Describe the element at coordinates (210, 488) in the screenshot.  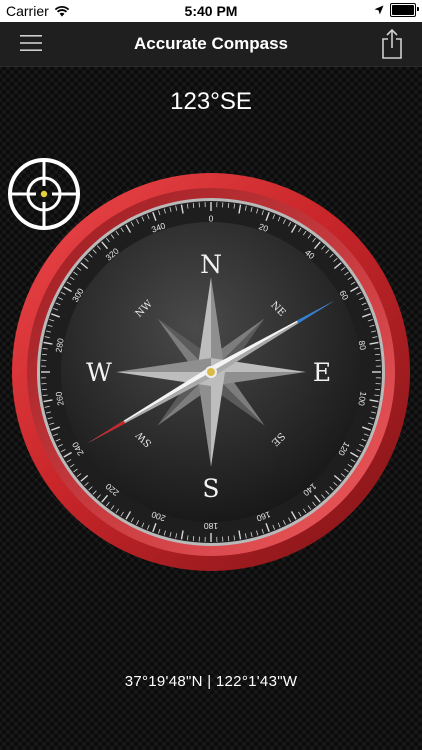
I see `cardinal-s-label: S` at that location.